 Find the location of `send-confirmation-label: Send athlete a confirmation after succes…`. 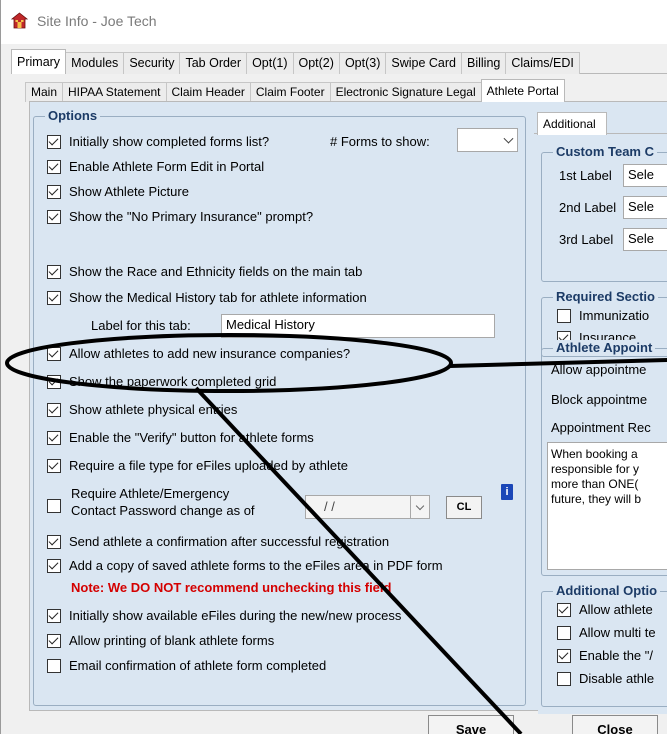

send-confirmation-label: Send athlete a confirmation after succes… is located at coordinates (229, 541).